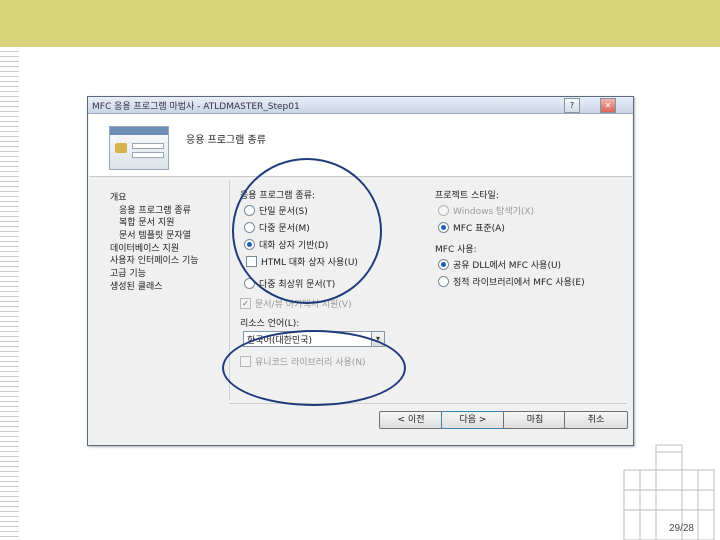  Describe the element at coordinates (511, 281) in the screenshot. I see `radio-static-lib: 정적 라이브러리에서 MFC 사용(E)` at that location.